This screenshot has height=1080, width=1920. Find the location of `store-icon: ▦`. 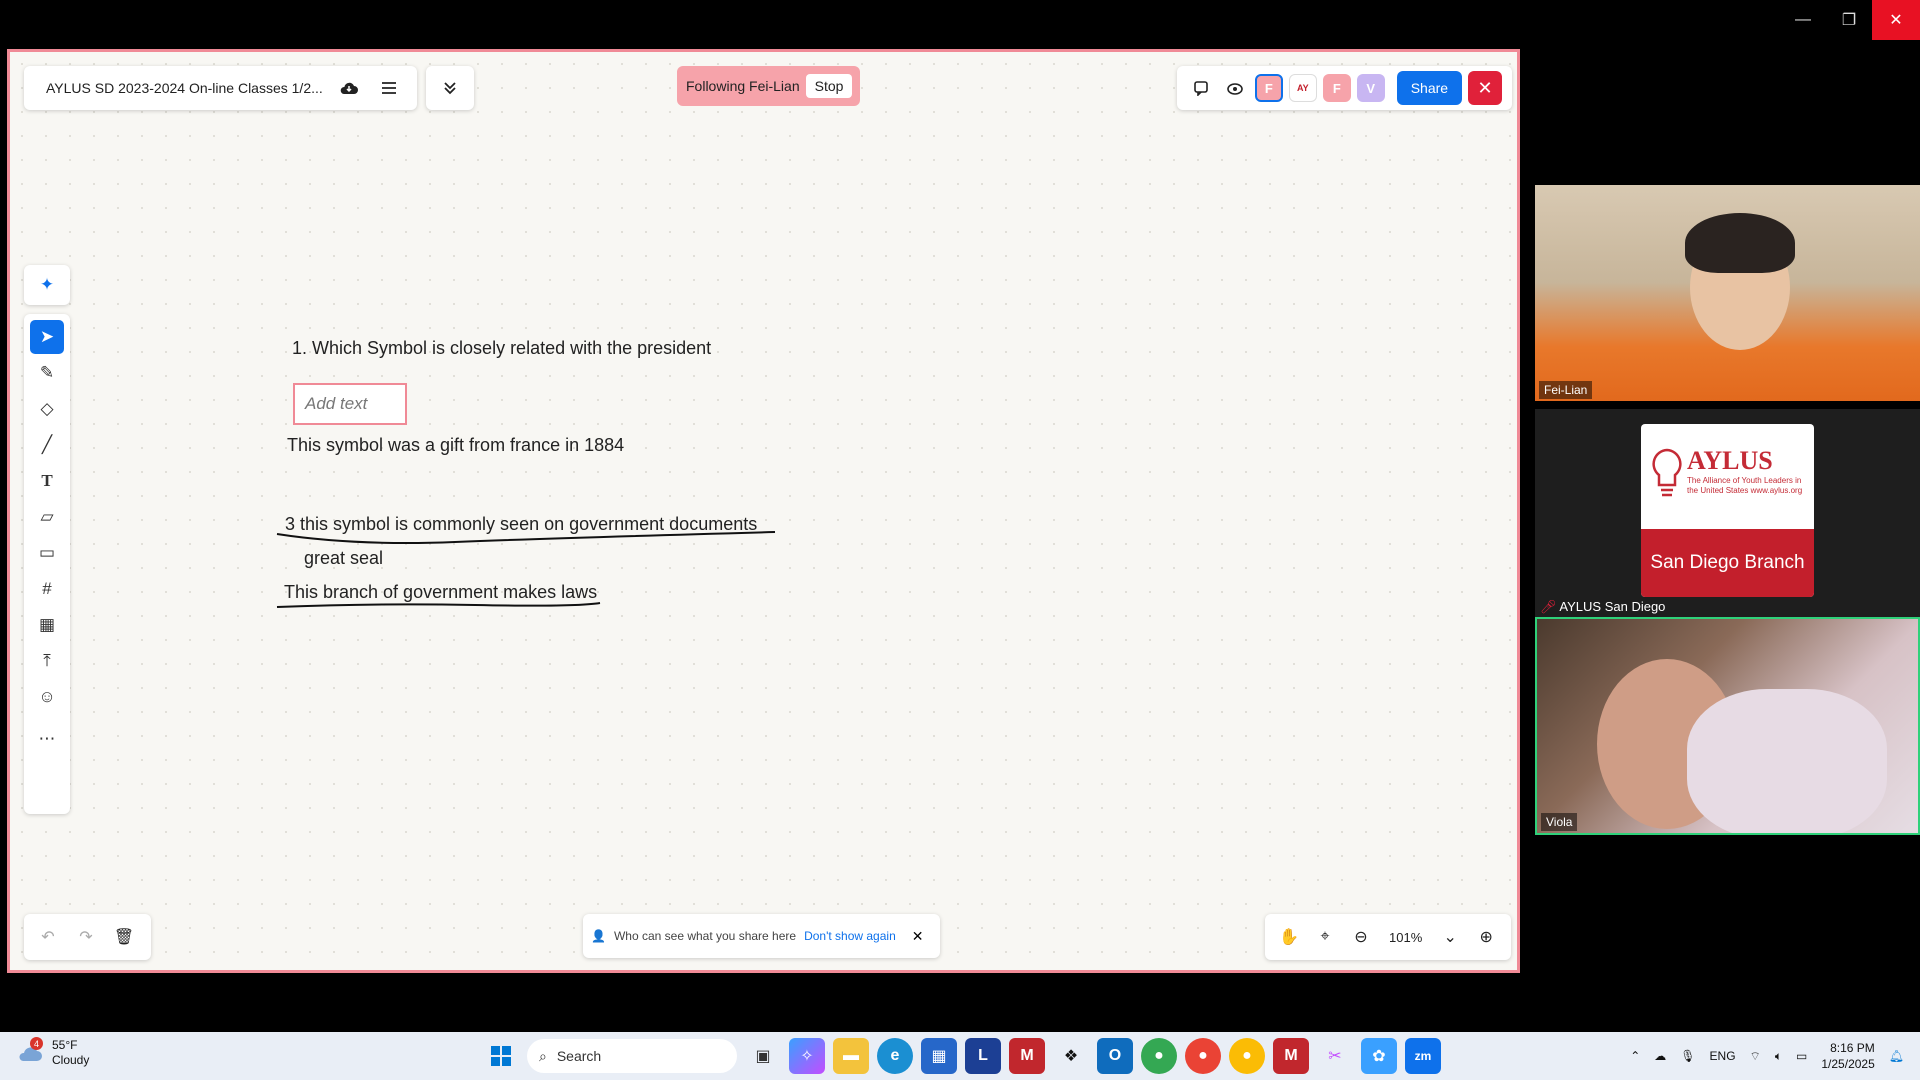

store-icon: ▦ is located at coordinates (939, 1056).